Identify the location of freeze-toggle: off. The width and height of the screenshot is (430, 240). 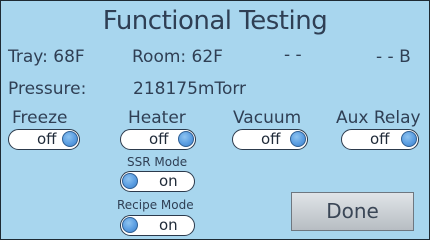
(44, 139).